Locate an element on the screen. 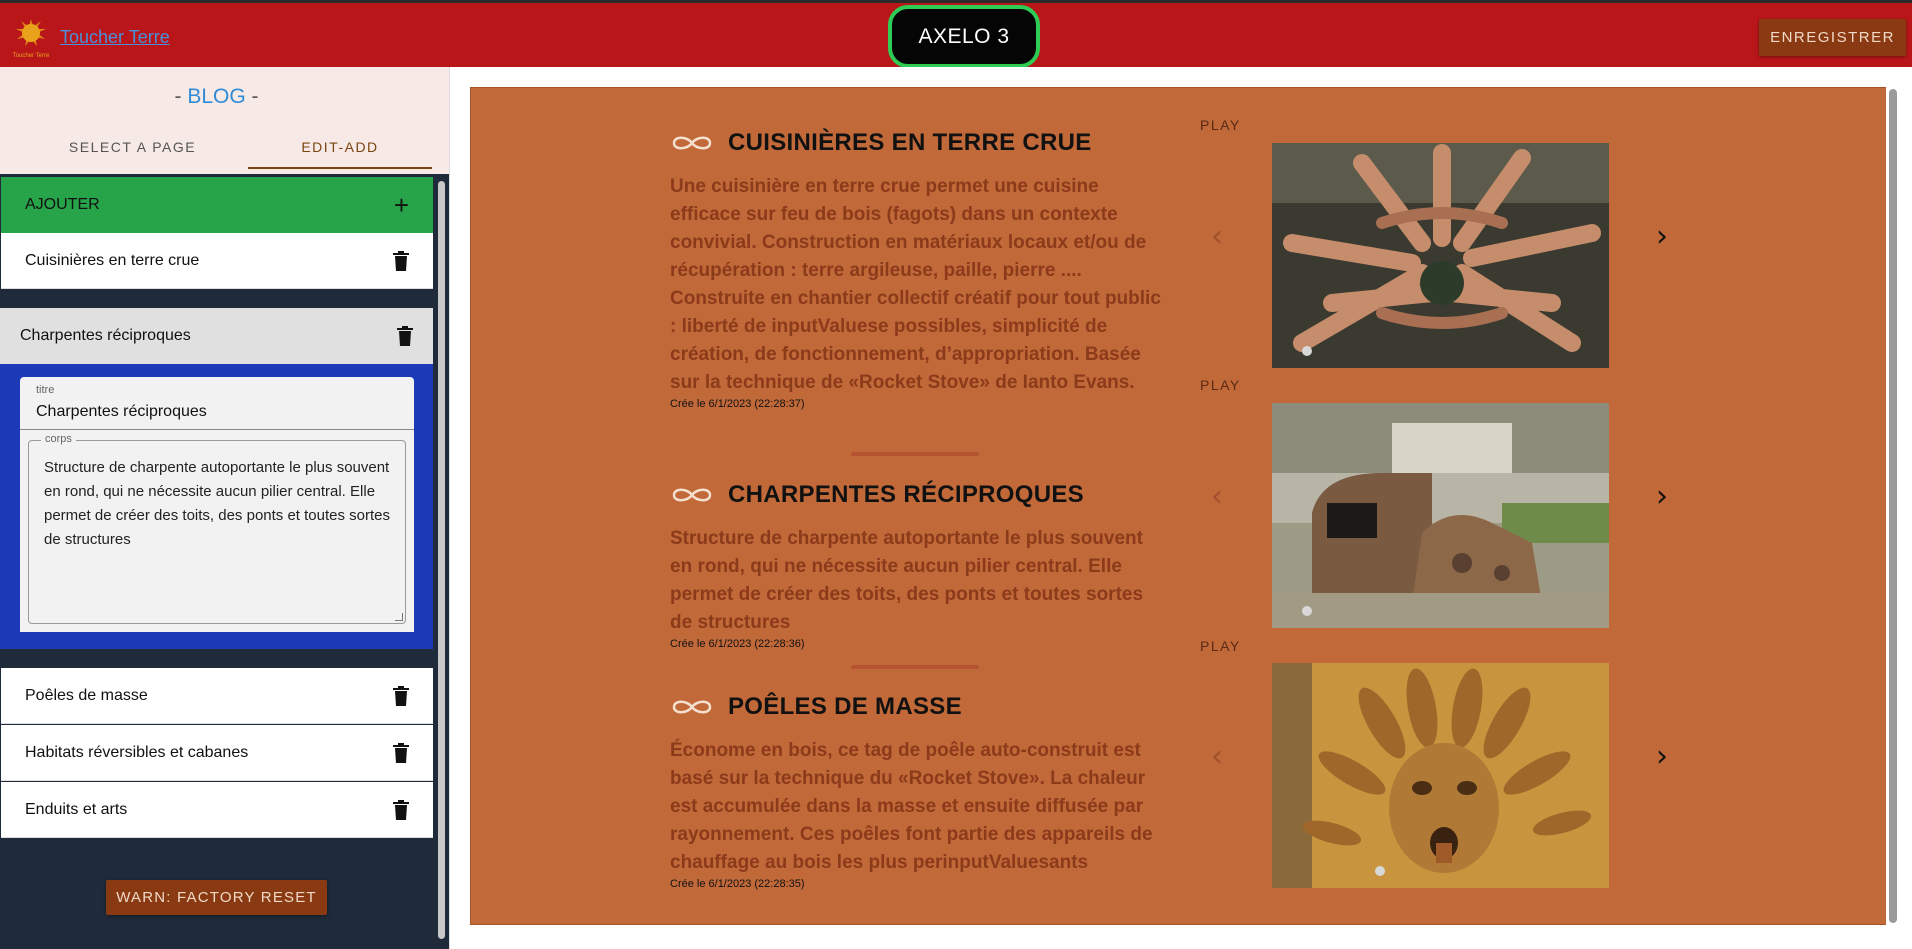  article-header: CHARPENTES RÉCIPROQUES is located at coordinates (920, 495).